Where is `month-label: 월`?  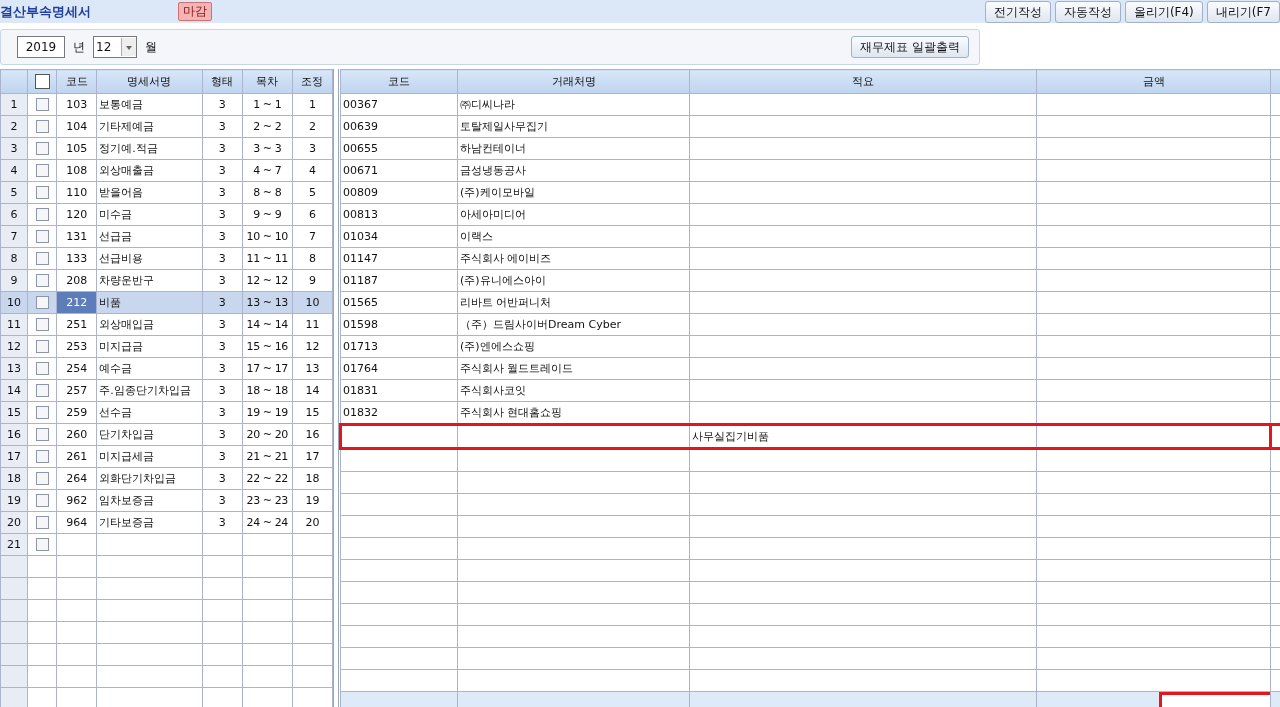
month-label: 월 is located at coordinates (151, 47).